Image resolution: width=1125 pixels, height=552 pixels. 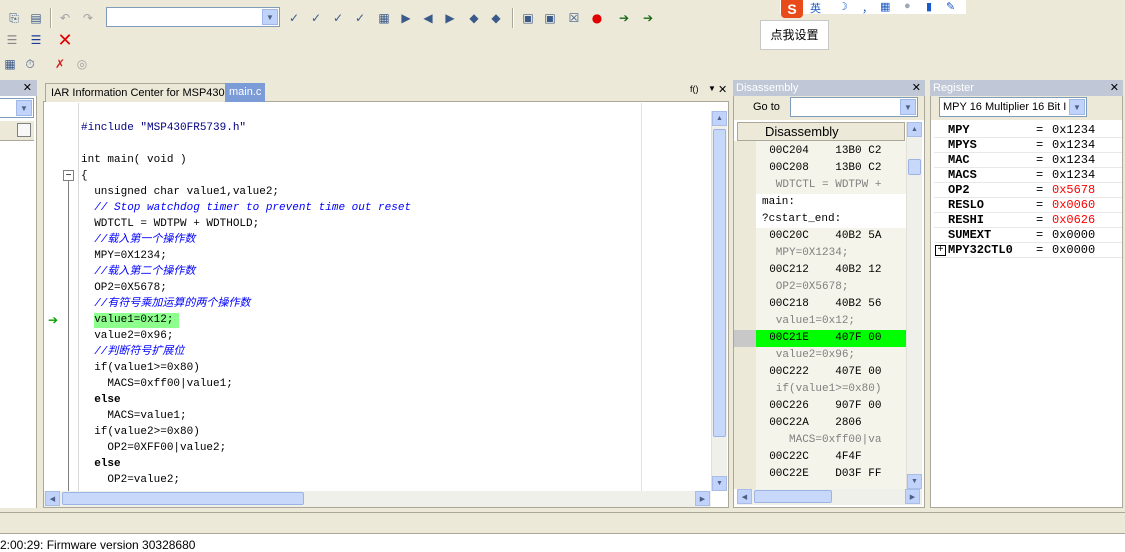 What do you see at coordinates (831, 372) in the screenshot?
I see `disassembly-row: 00C222 407E 00` at bounding box center [831, 372].